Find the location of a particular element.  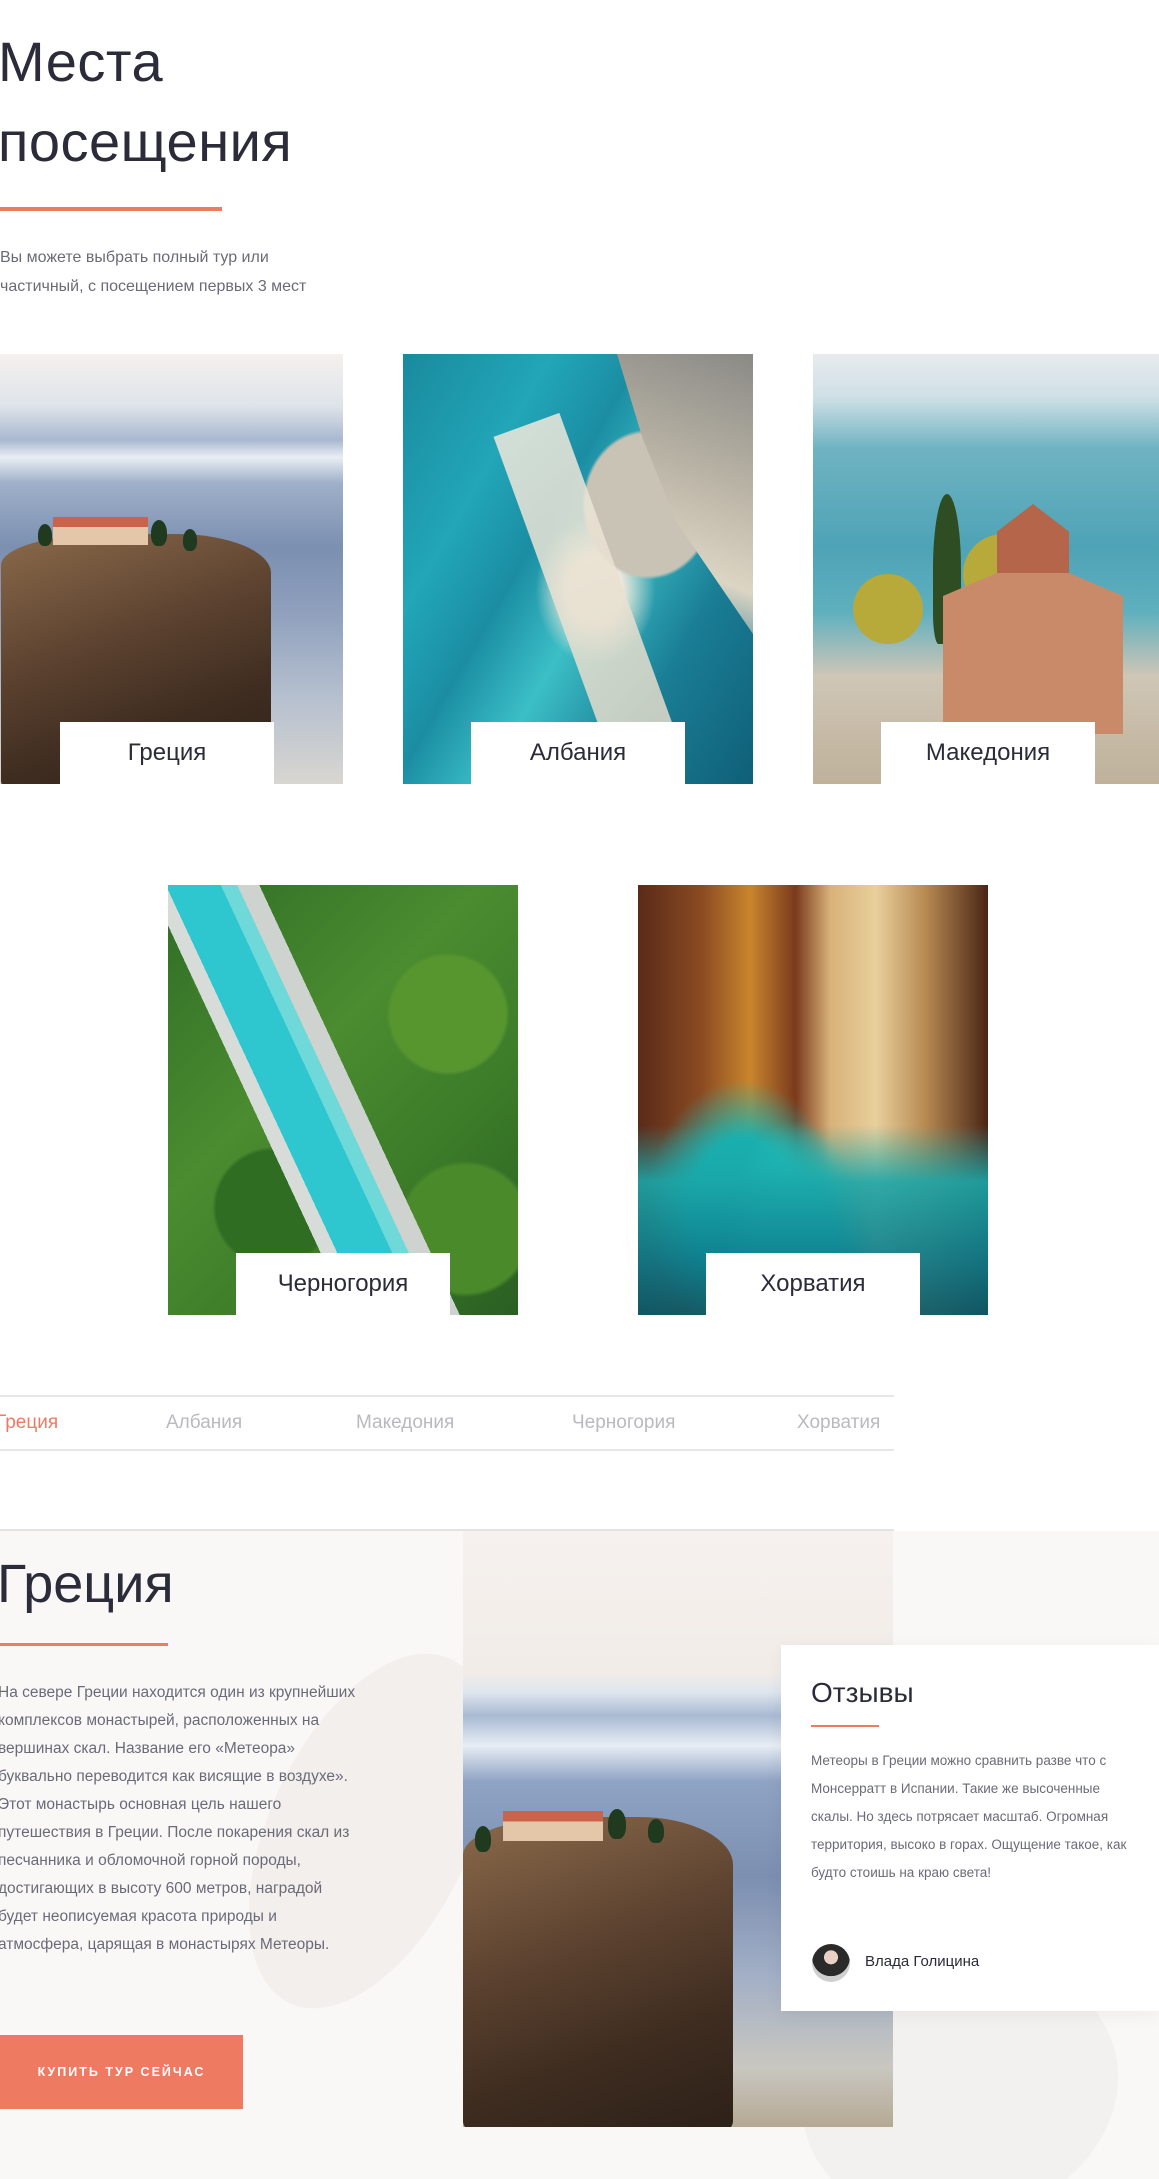

destination-card-macedonia: Македония is located at coordinates (986, 569).